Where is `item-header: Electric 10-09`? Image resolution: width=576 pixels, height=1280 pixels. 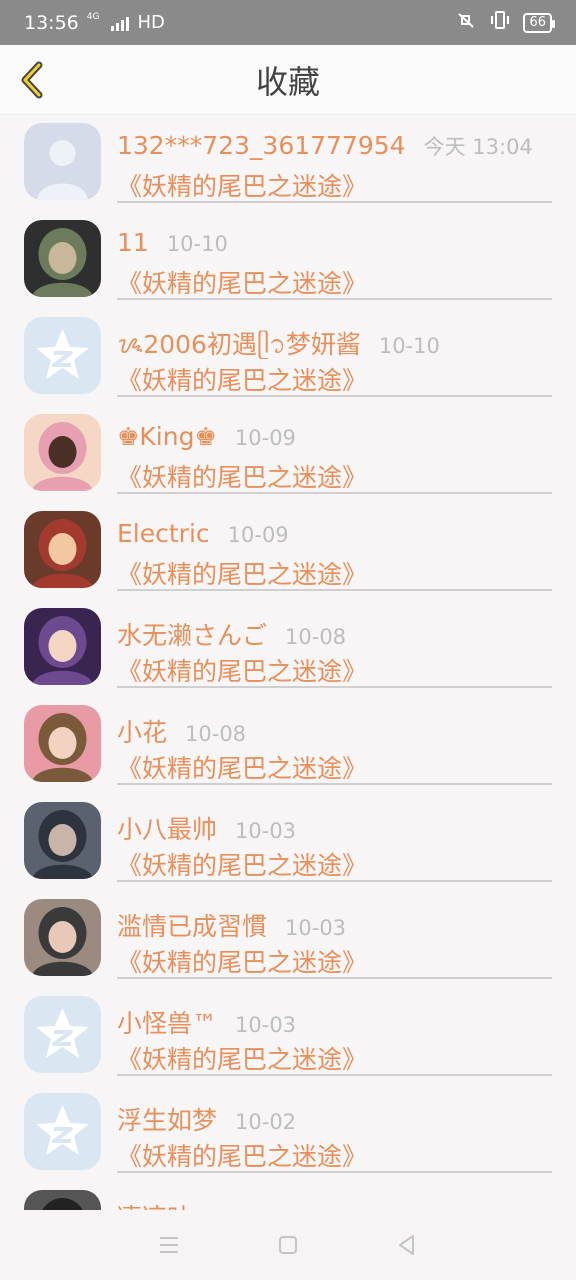
item-header: Electric 10-09 is located at coordinates (203, 533).